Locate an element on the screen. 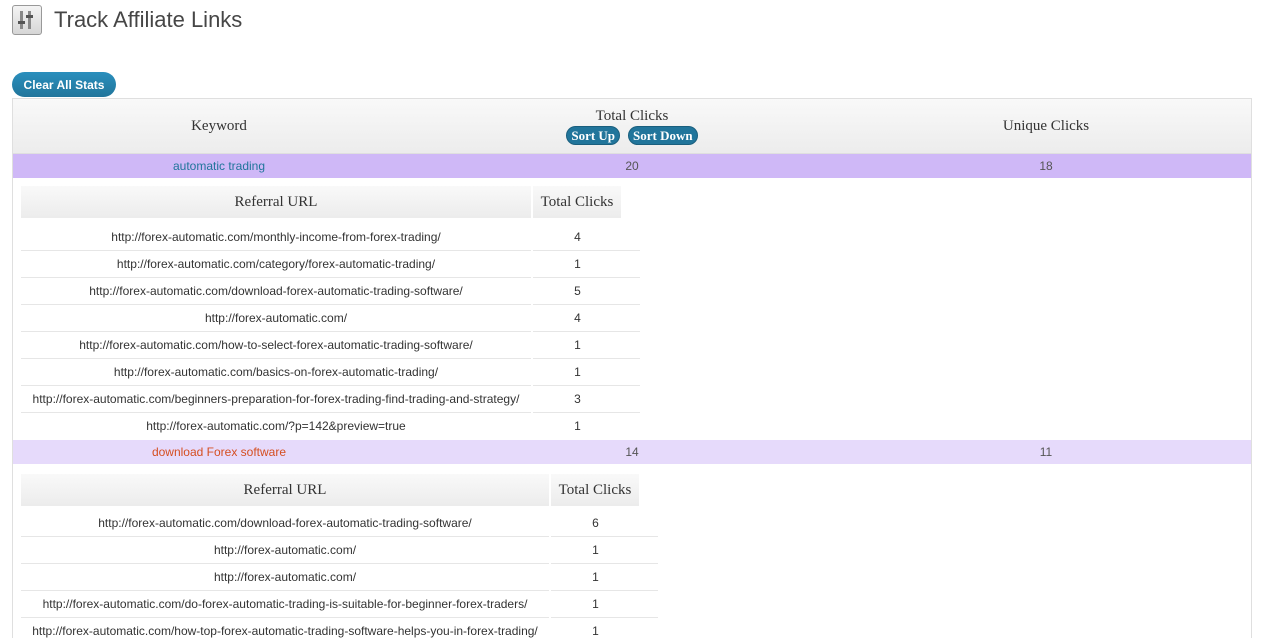 The image size is (1261, 638). clear-all-stats-button: Clear All Stats is located at coordinates (64, 84).